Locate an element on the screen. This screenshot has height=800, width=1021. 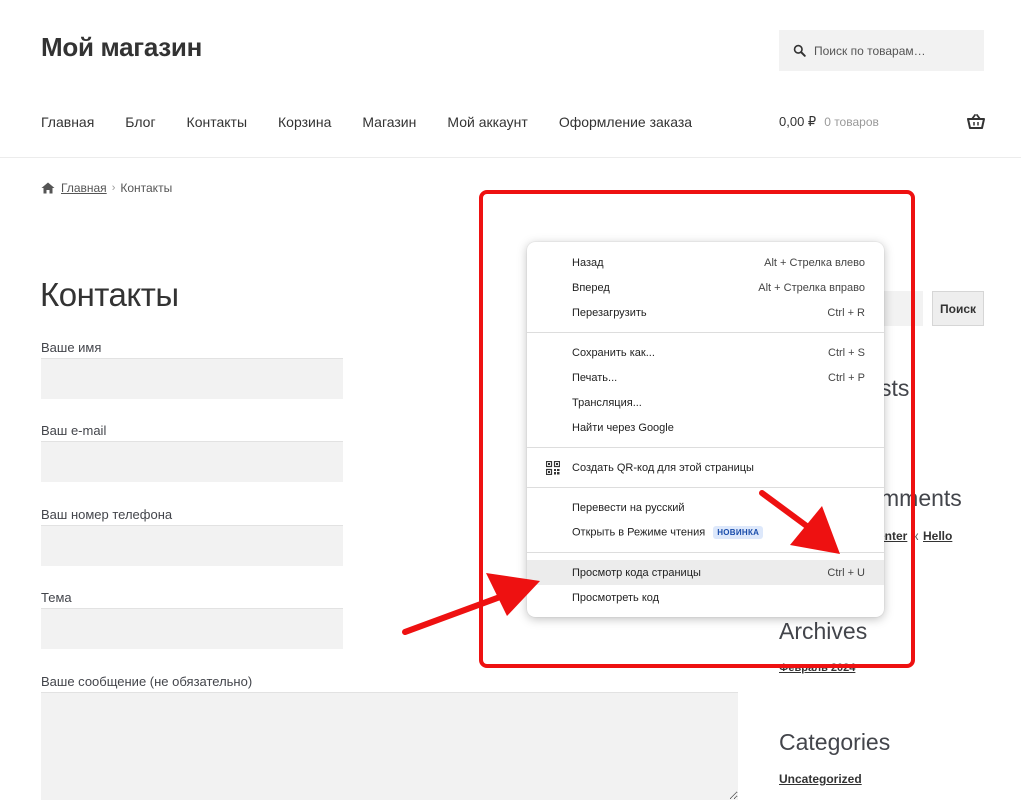
sidebar-search-button: Поиск is located at coordinates (958, 308).